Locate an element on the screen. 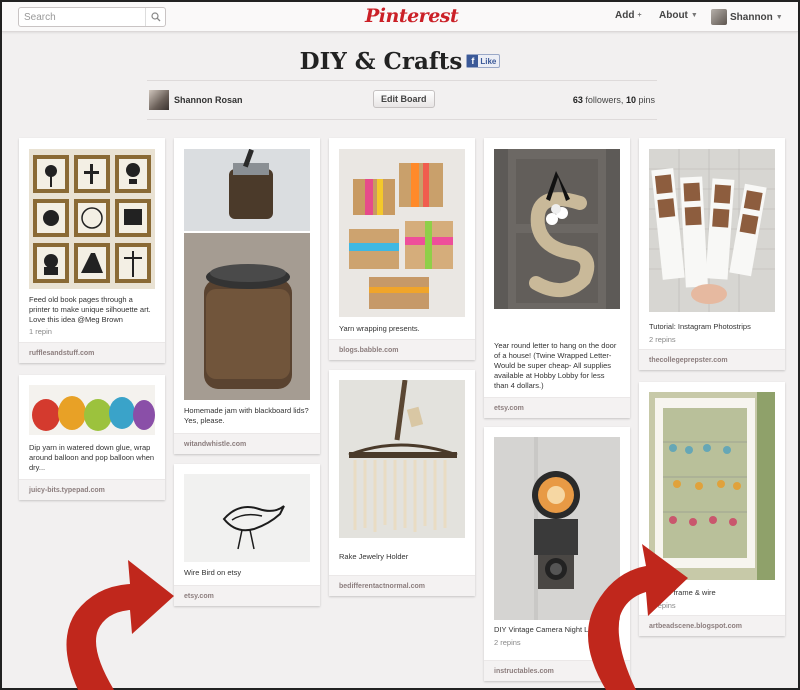 The height and width of the screenshot is (690, 800). pin-image-jam-jars is located at coordinates (247, 274).